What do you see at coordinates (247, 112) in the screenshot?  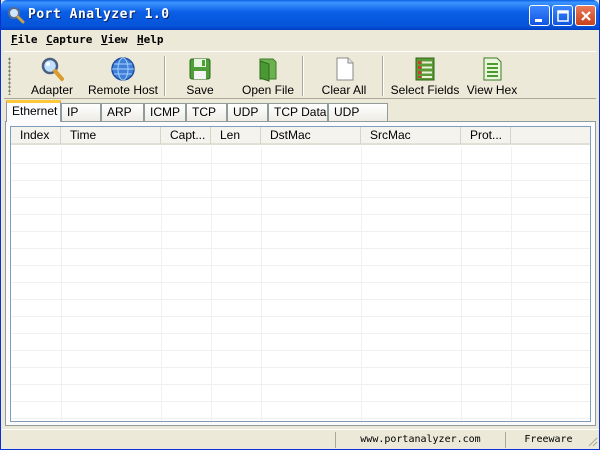 I see `tab-udp: UDP` at bounding box center [247, 112].